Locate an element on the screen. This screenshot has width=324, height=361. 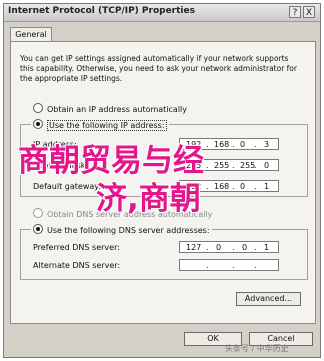
subnet-octet-3: 255 is located at coordinates (248, 165).